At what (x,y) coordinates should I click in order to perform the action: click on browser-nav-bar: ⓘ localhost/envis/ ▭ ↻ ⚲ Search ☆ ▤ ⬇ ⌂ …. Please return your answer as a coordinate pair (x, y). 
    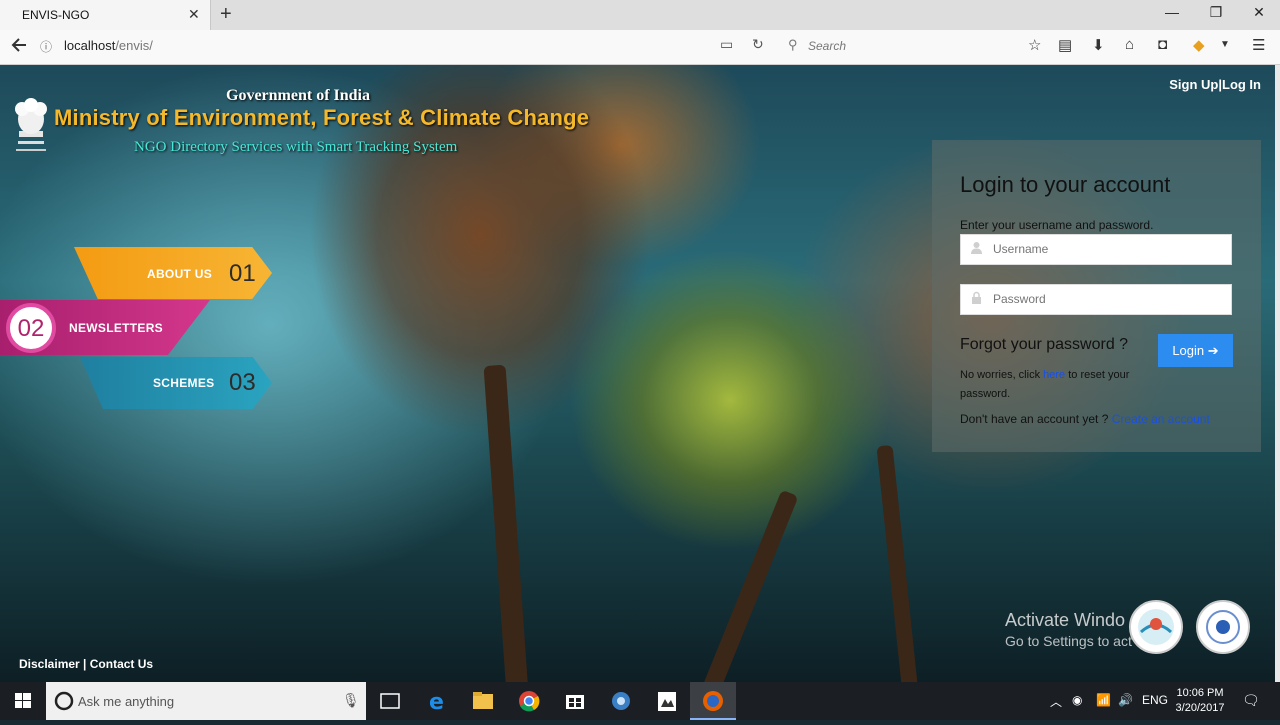
    Looking at the image, I should click on (640, 47).